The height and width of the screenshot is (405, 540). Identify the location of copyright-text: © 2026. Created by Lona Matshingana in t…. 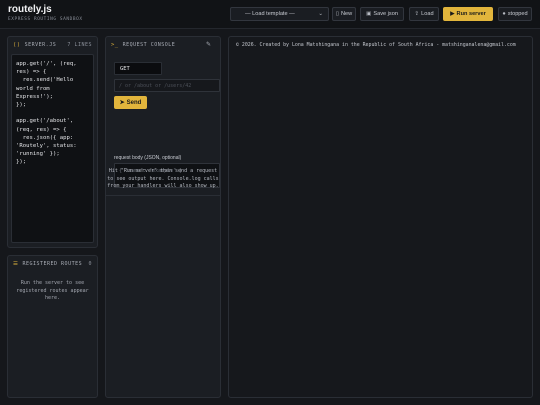
(376, 45).